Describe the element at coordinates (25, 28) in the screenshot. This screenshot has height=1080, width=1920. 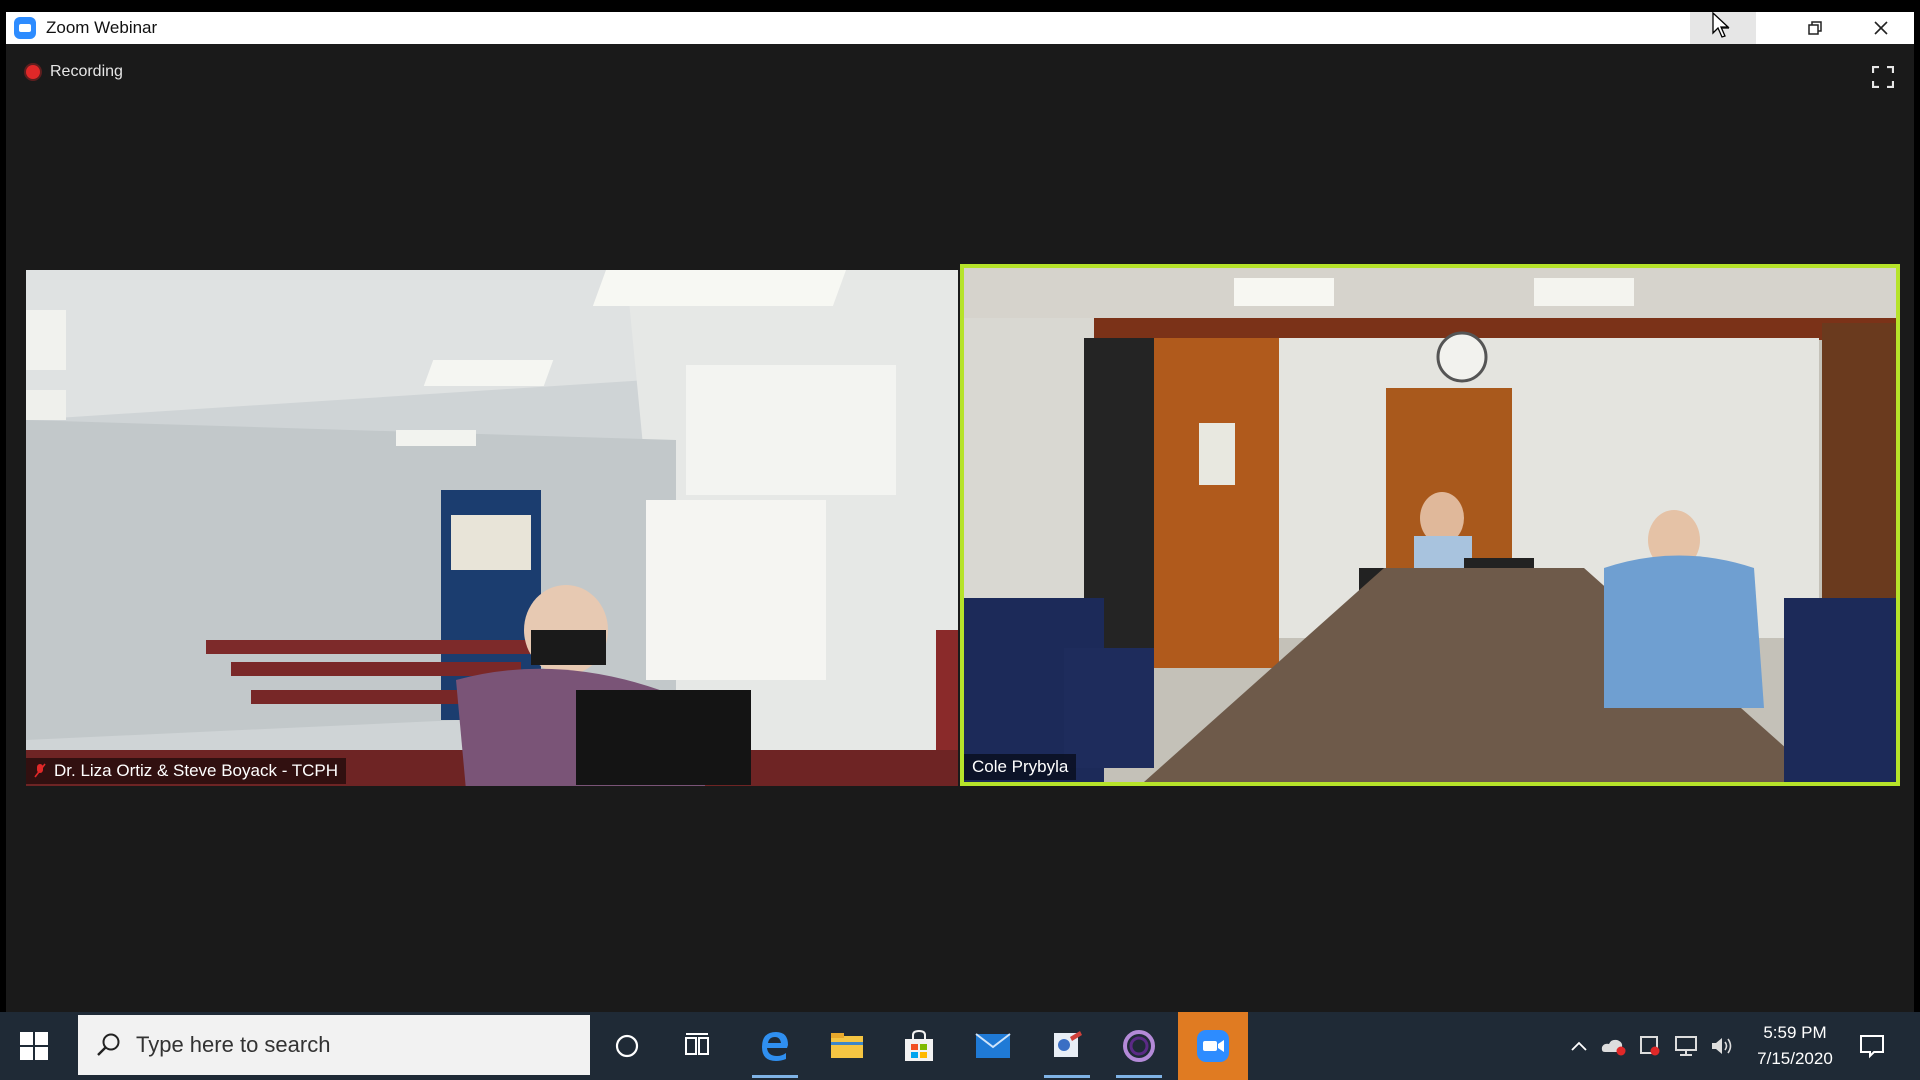
I see `zoom-app-icon` at that location.